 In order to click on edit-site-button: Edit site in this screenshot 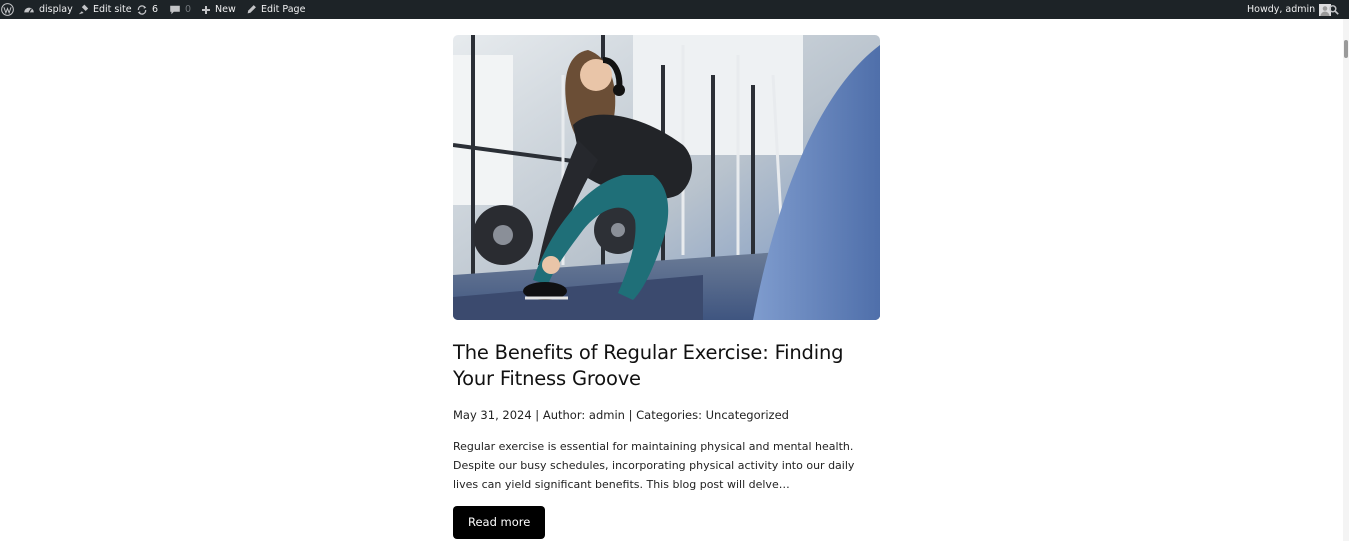, I will do `click(104, 9)`.